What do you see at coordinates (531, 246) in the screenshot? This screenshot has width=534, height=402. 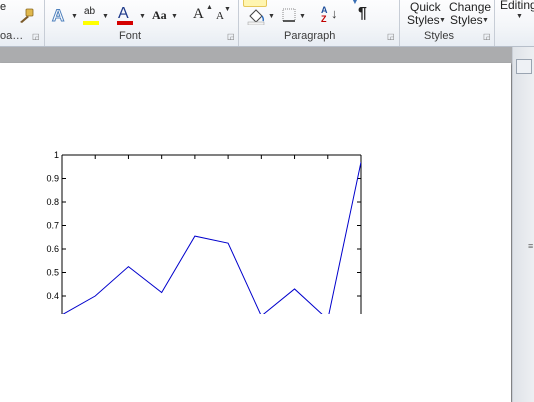 I see `scroll-grip-icon: ≡` at bounding box center [531, 246].